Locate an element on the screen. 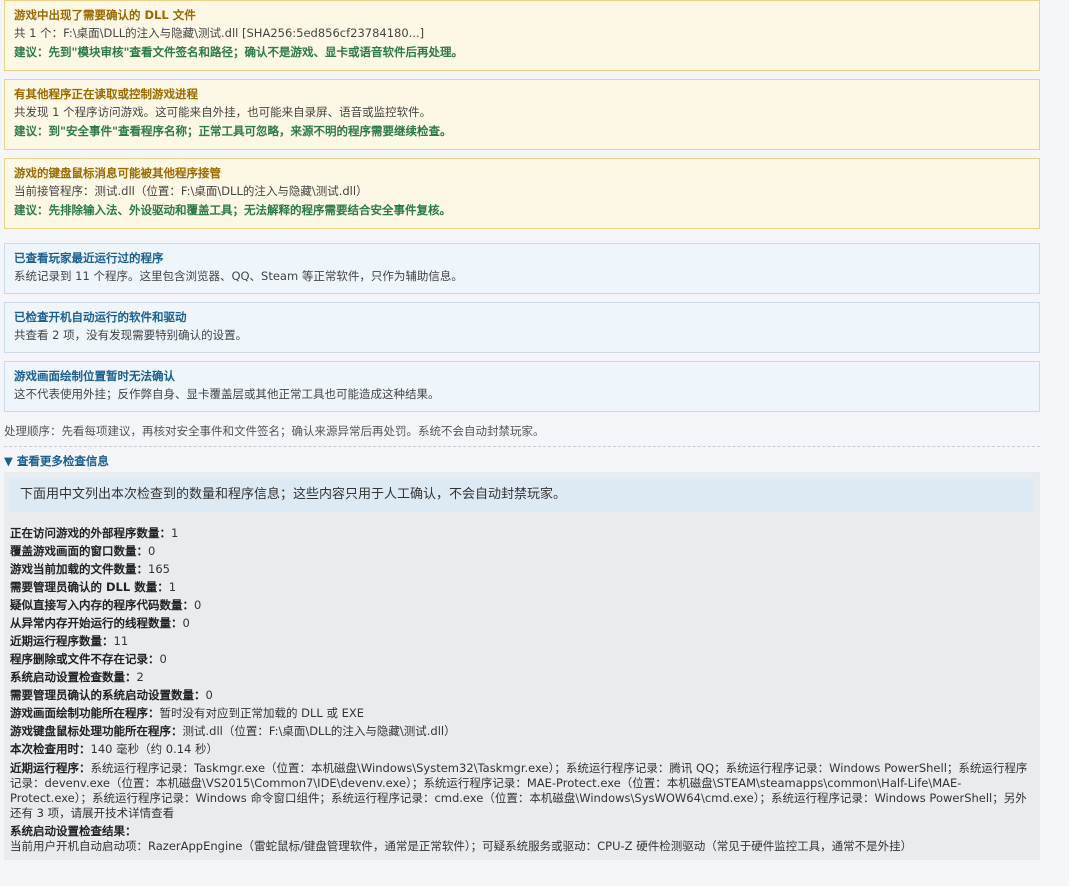 Image resolution: width=1069 pixels, height=886 pixels. stat-row: 需要管理员确认的 DLL 数量：1 is located at coordinates (93, 587).